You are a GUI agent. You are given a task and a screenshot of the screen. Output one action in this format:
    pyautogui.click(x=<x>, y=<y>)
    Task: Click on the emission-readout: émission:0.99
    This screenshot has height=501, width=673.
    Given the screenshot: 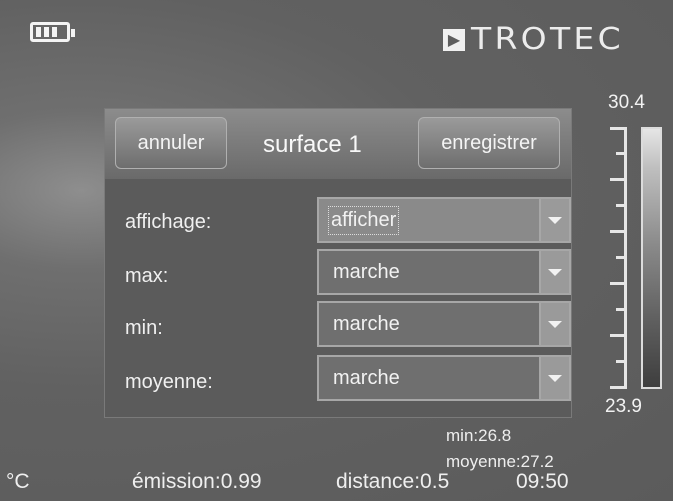 What is the action you would take?
    pyautogui.click(x=197, y=481)
    